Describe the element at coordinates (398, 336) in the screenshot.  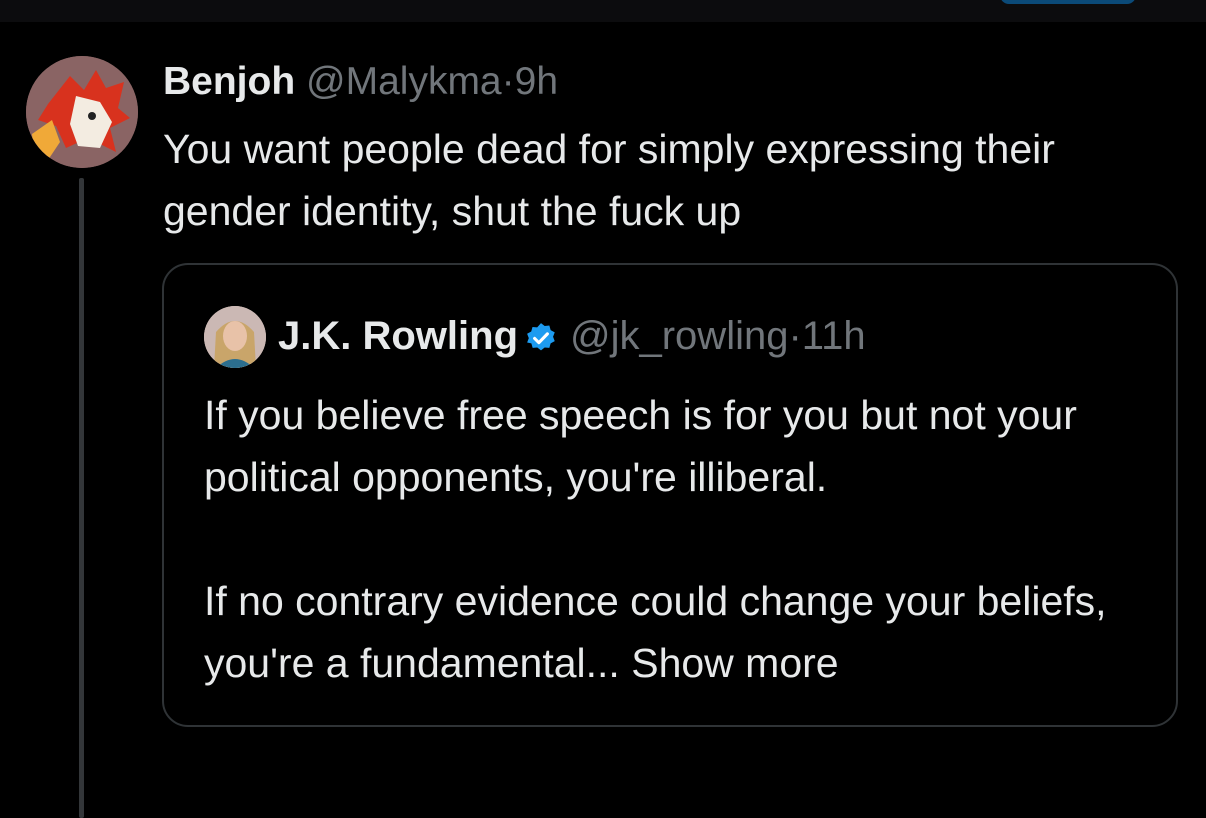
I see `quoted-author-name: J.K. Rowling` at that location.